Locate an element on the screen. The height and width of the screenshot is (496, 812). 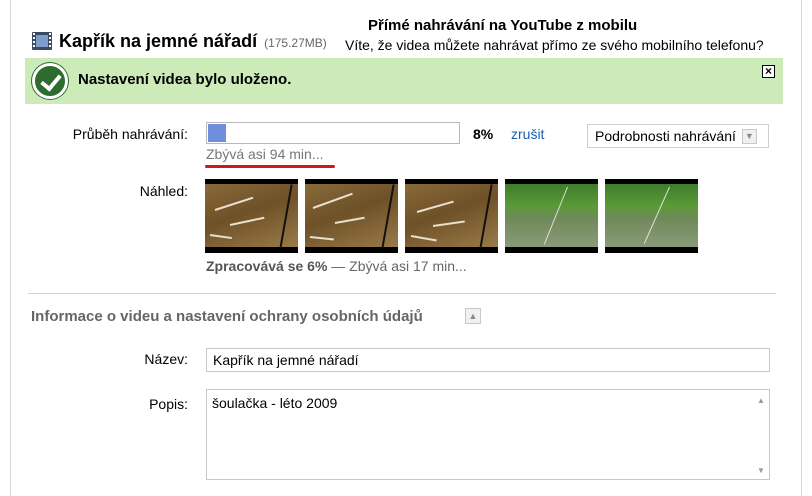
upload-details-button: Podrobnosti nahrávání ▼ is located at coordinates (678, 136).